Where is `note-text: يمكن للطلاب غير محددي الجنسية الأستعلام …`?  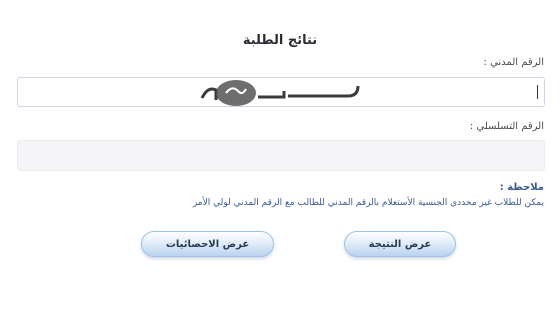 note-text: يمكن للطلاب غير محددي الجنسية الأستعلام … is located at coordinates (368, 203).